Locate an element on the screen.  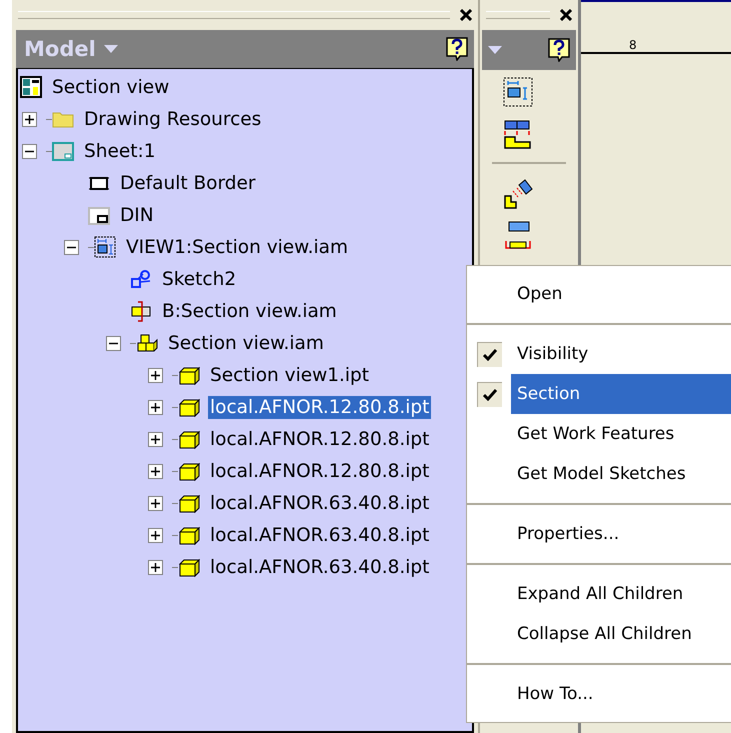
title-block-icon is located at coordinates (99, 215).